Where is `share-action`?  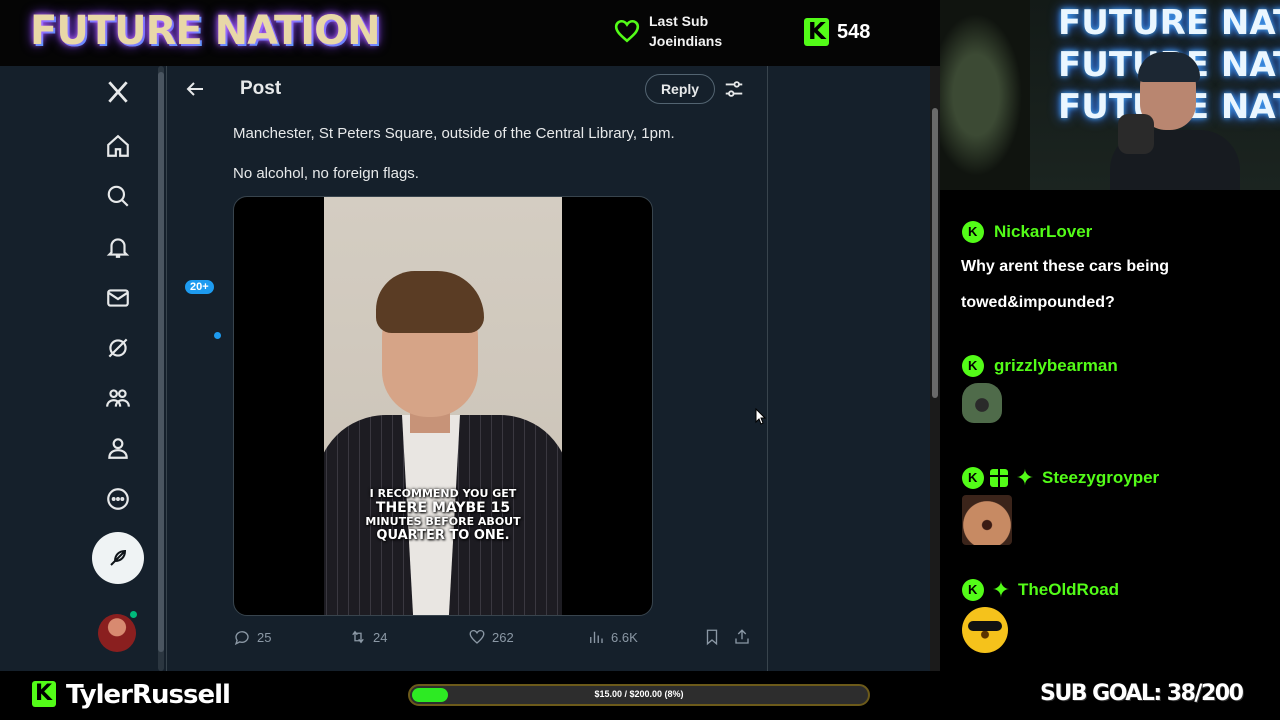 share-action is located at coordinates (742, 637).